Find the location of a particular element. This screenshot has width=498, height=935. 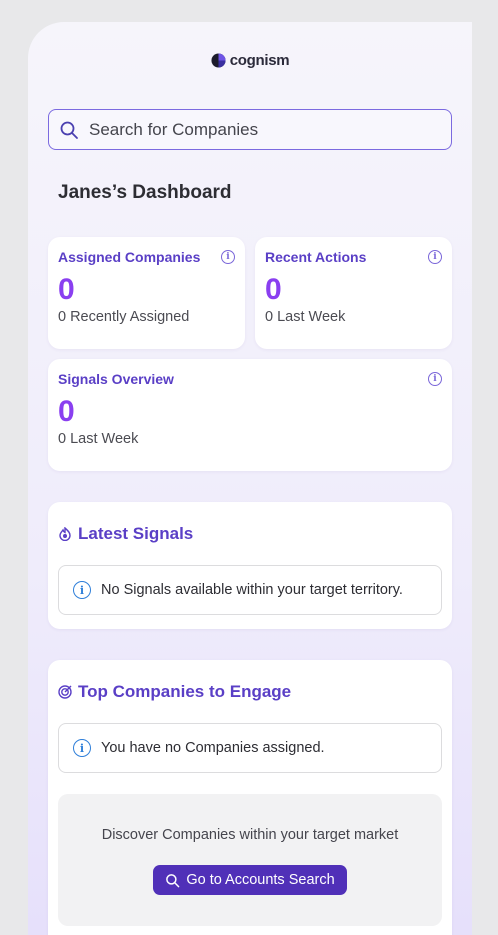

recent-actions-value: 0 is located at coordinates (273, 289).